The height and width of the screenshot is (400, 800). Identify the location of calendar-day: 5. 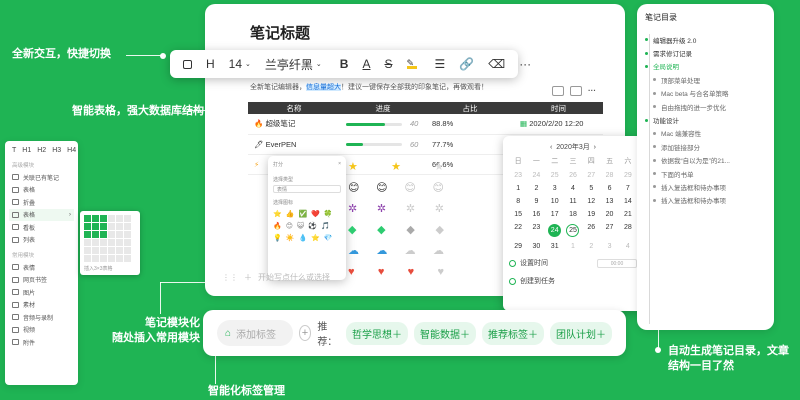
(591, 188).